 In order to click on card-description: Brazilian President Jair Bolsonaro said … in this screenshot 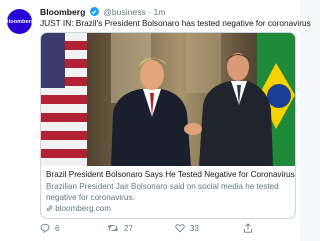, I will do `click(162, 192)`.